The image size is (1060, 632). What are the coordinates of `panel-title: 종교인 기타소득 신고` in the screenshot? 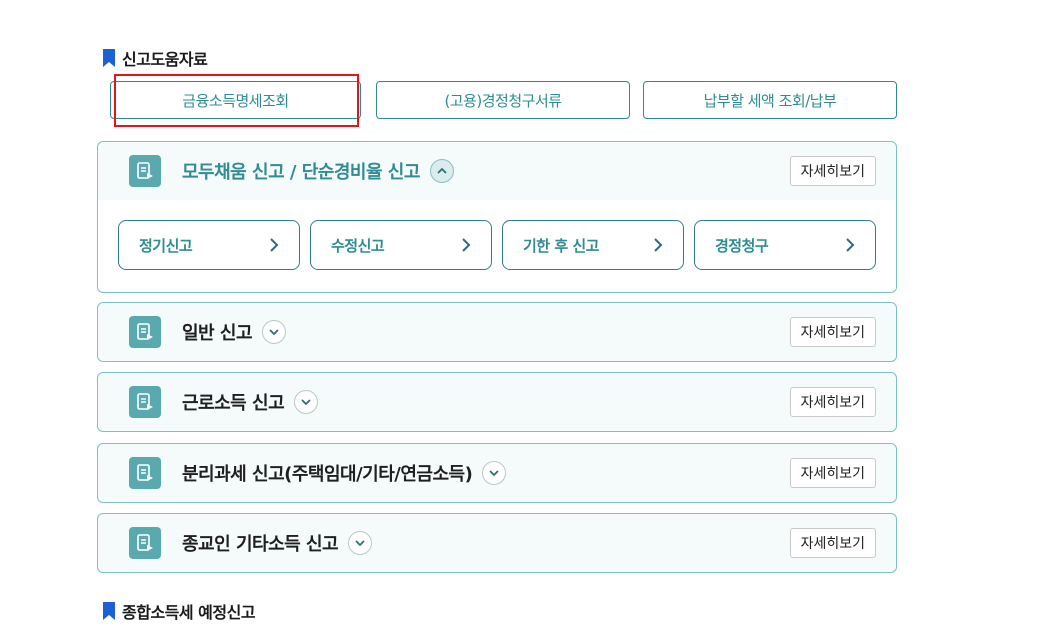 It's located at (277, 543).